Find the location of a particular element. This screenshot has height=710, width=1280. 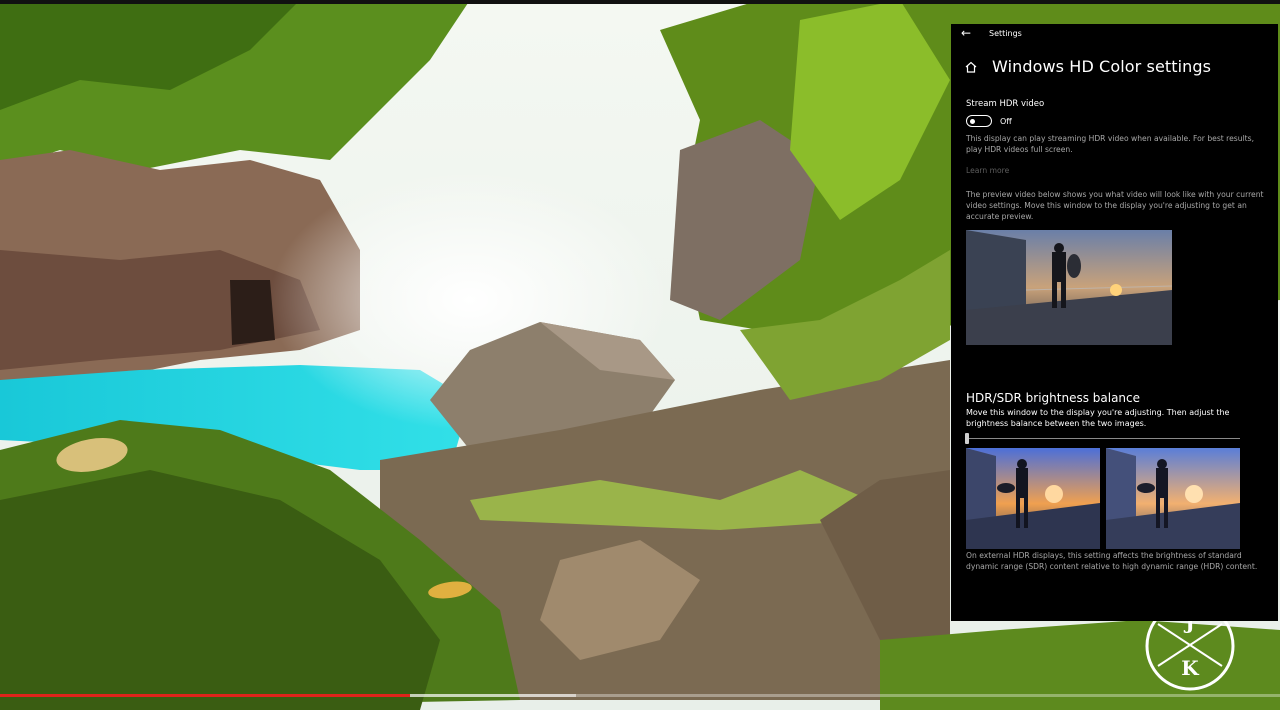

learn-more-link: Learn more is located at coordinates (987, 170).